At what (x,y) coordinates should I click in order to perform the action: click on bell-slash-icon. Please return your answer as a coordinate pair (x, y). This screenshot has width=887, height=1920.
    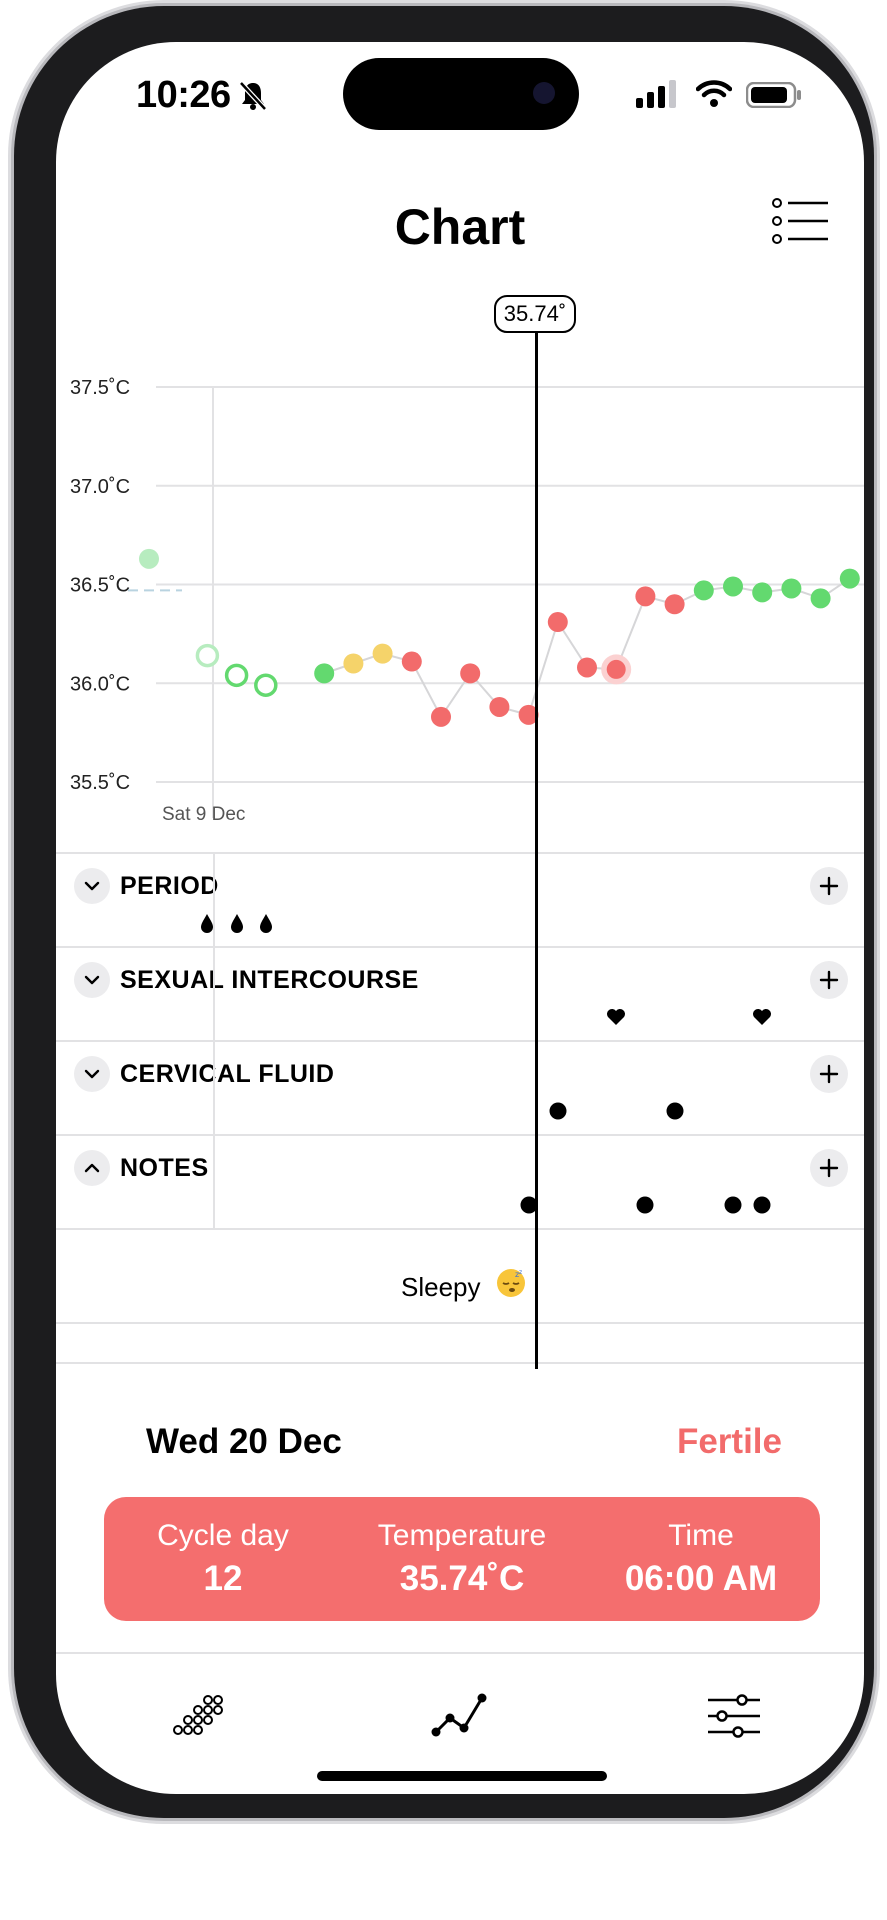
    Looking at the image, I should click on (253, 96).